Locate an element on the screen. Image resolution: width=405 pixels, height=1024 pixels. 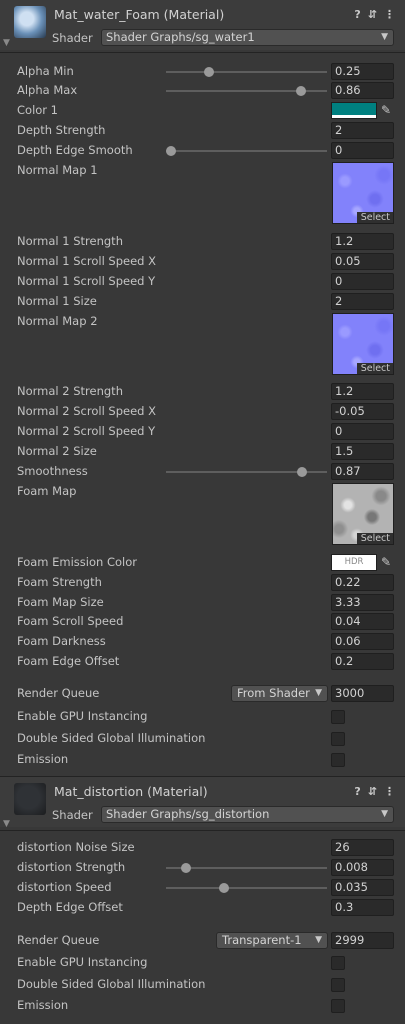
render-queue-value-field: 2999 is located at coordinates (362, 940).